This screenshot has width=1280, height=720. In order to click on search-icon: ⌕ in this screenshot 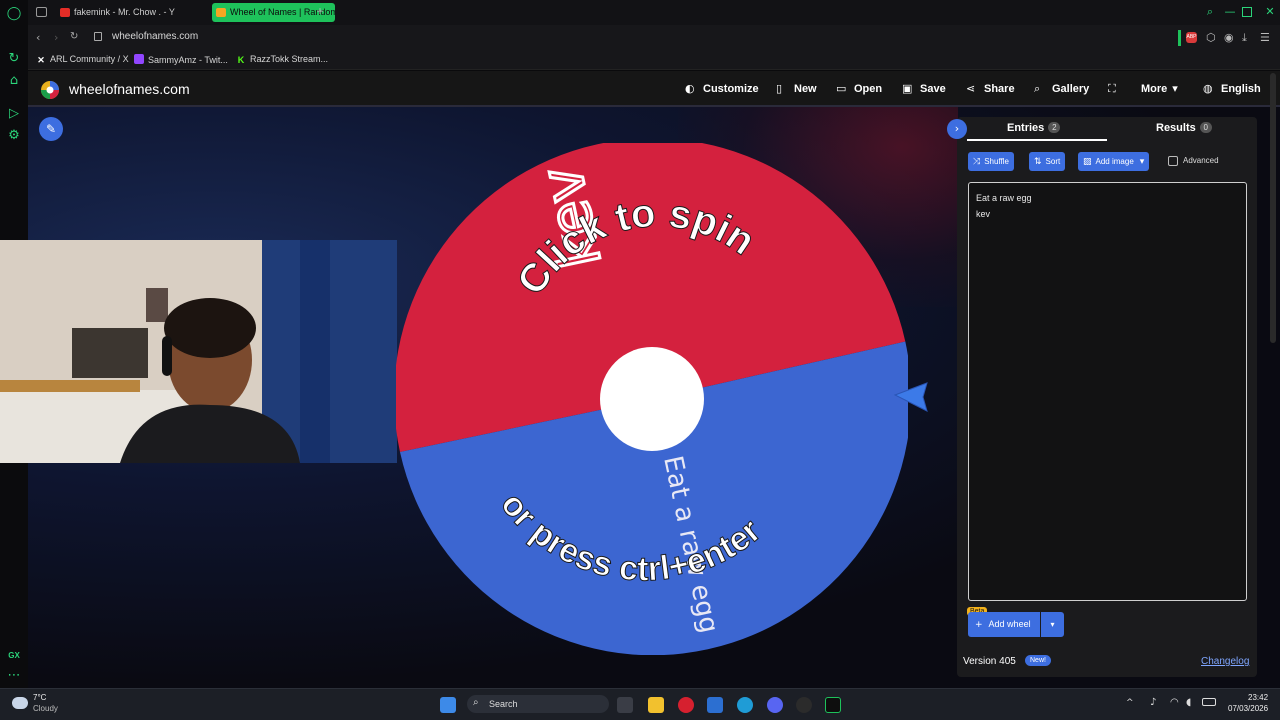, I will do `click(1037, 88)`.